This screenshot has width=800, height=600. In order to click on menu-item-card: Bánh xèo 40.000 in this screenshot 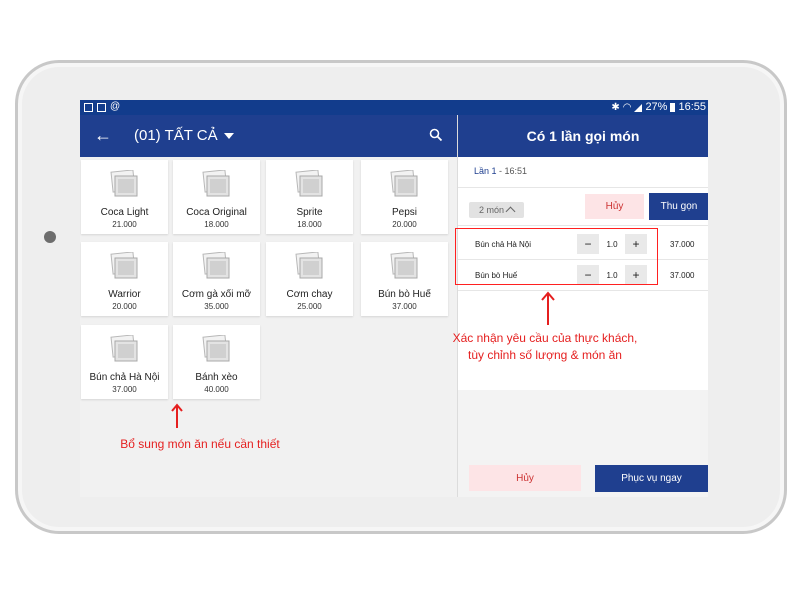, I will do `click(216, 362)`.